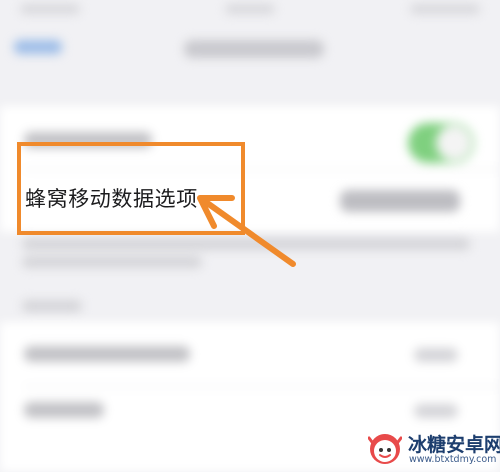 This screenshot has width=500, height=472. What do you see at coordinates (453, 459) in the screenshot?
I see `watermark-url: www.btxtdmy.com` at bounding box center [453, 459].